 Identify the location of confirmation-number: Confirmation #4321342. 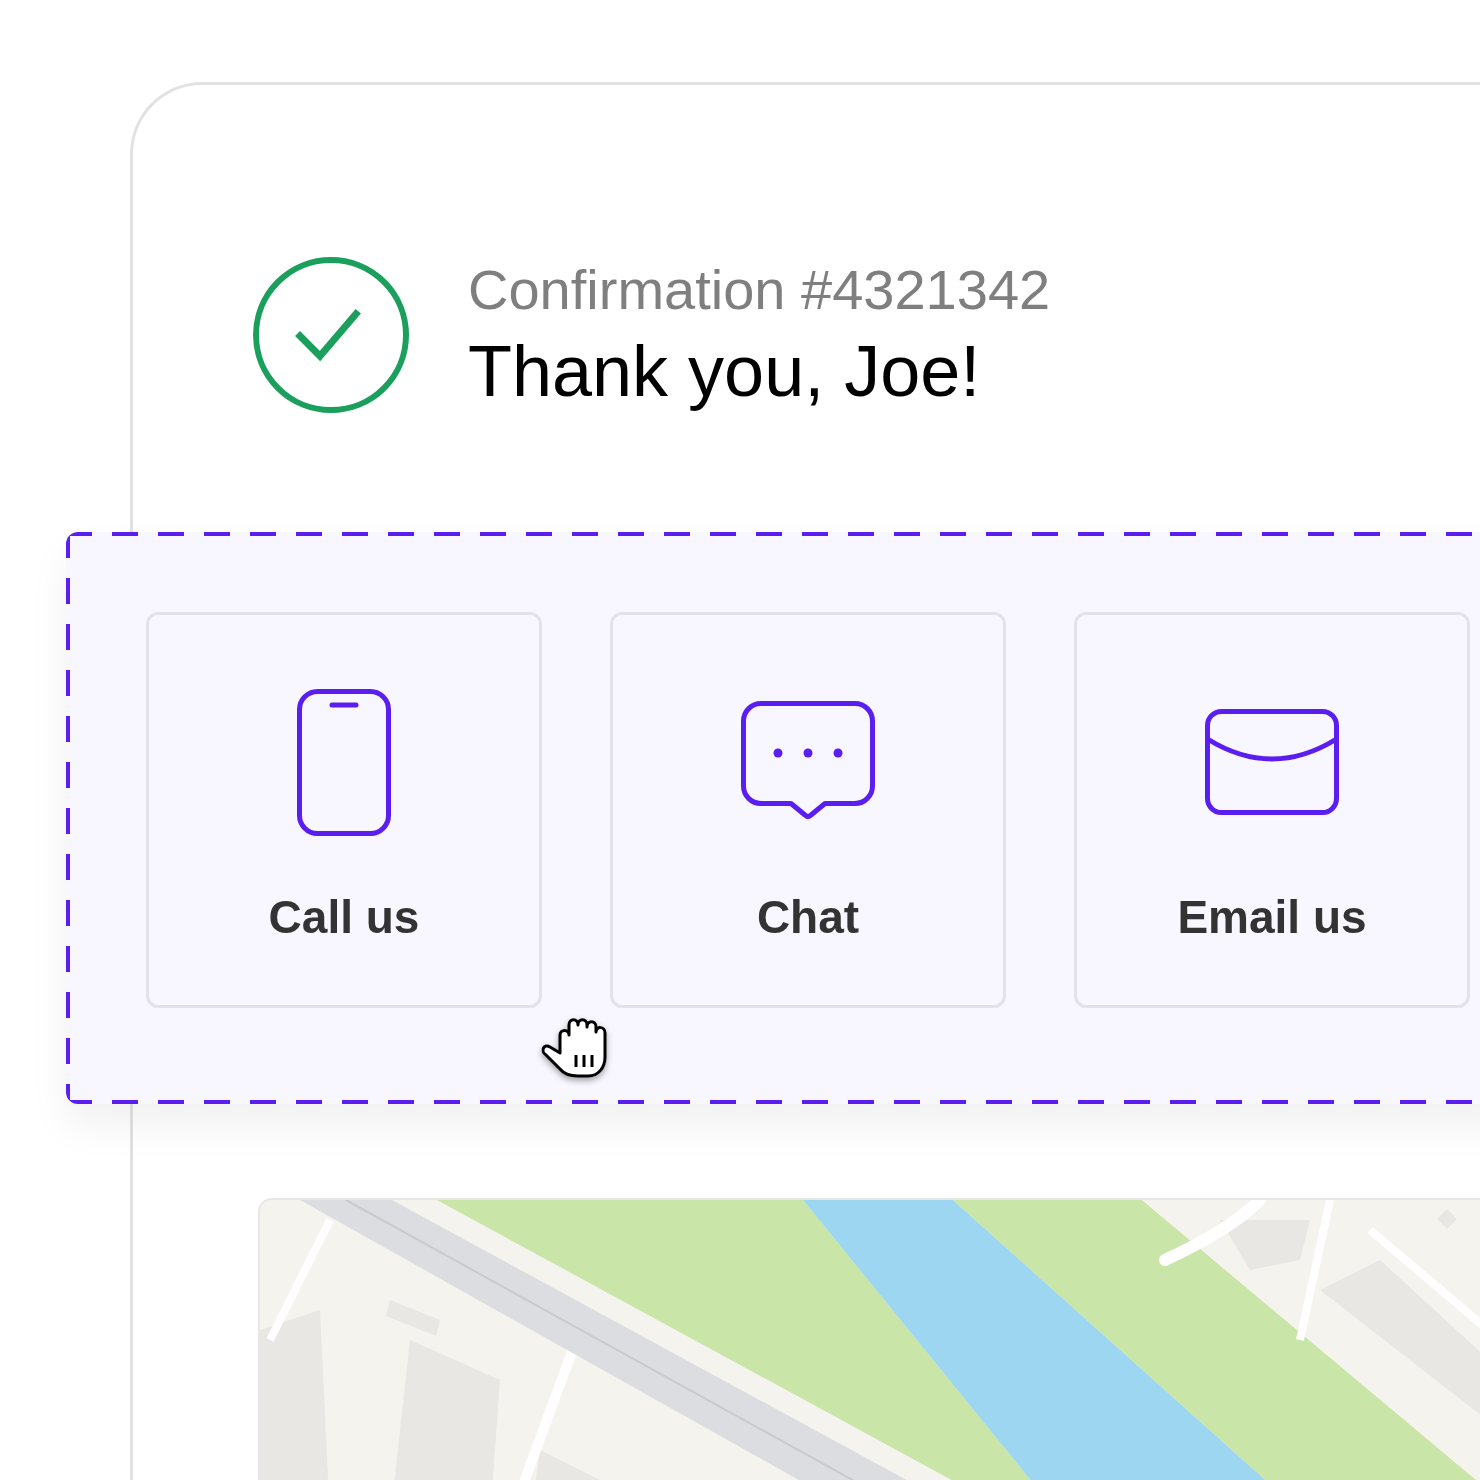
(759, 290).